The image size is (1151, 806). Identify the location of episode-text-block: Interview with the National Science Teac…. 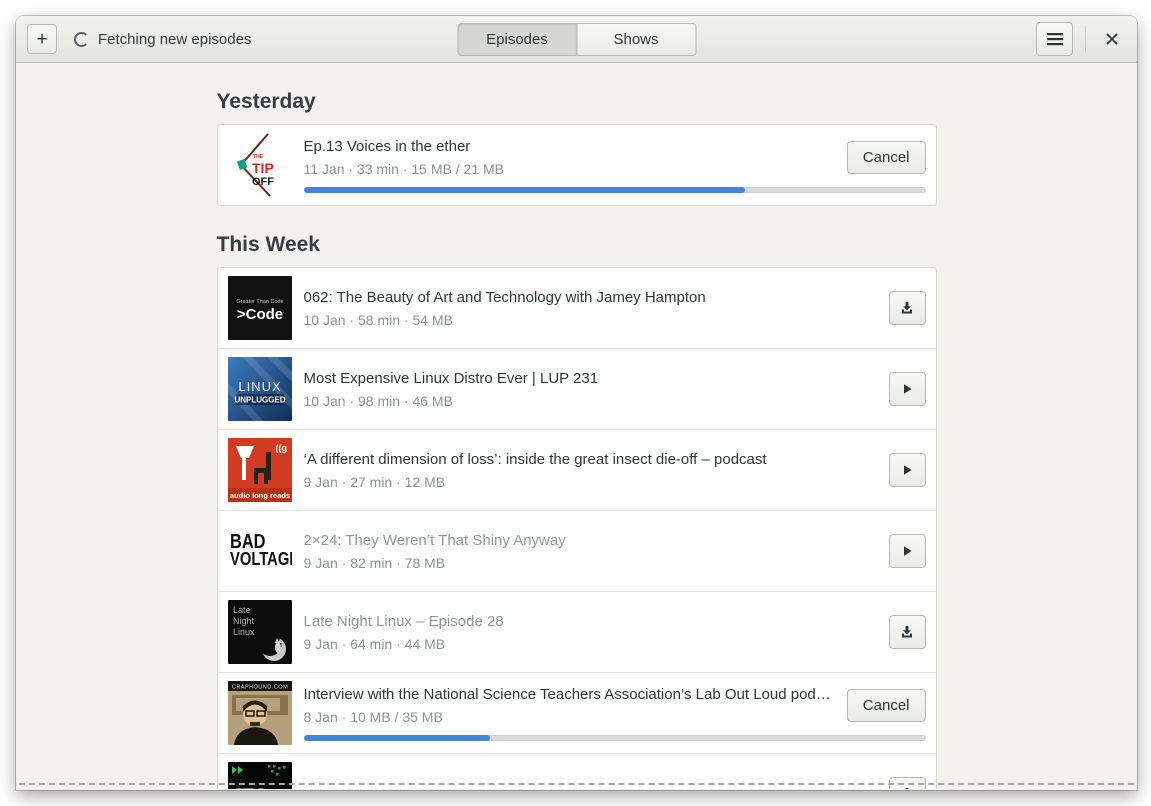
(569, 705).